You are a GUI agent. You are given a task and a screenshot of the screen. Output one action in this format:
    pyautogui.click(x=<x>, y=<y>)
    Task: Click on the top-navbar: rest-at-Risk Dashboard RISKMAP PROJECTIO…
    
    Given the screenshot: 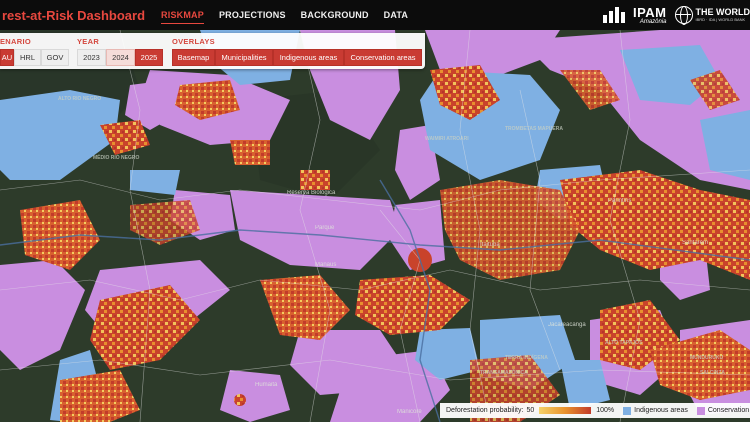 What is the action you would take?
    pyautogui.click(x=375, y=15)
    